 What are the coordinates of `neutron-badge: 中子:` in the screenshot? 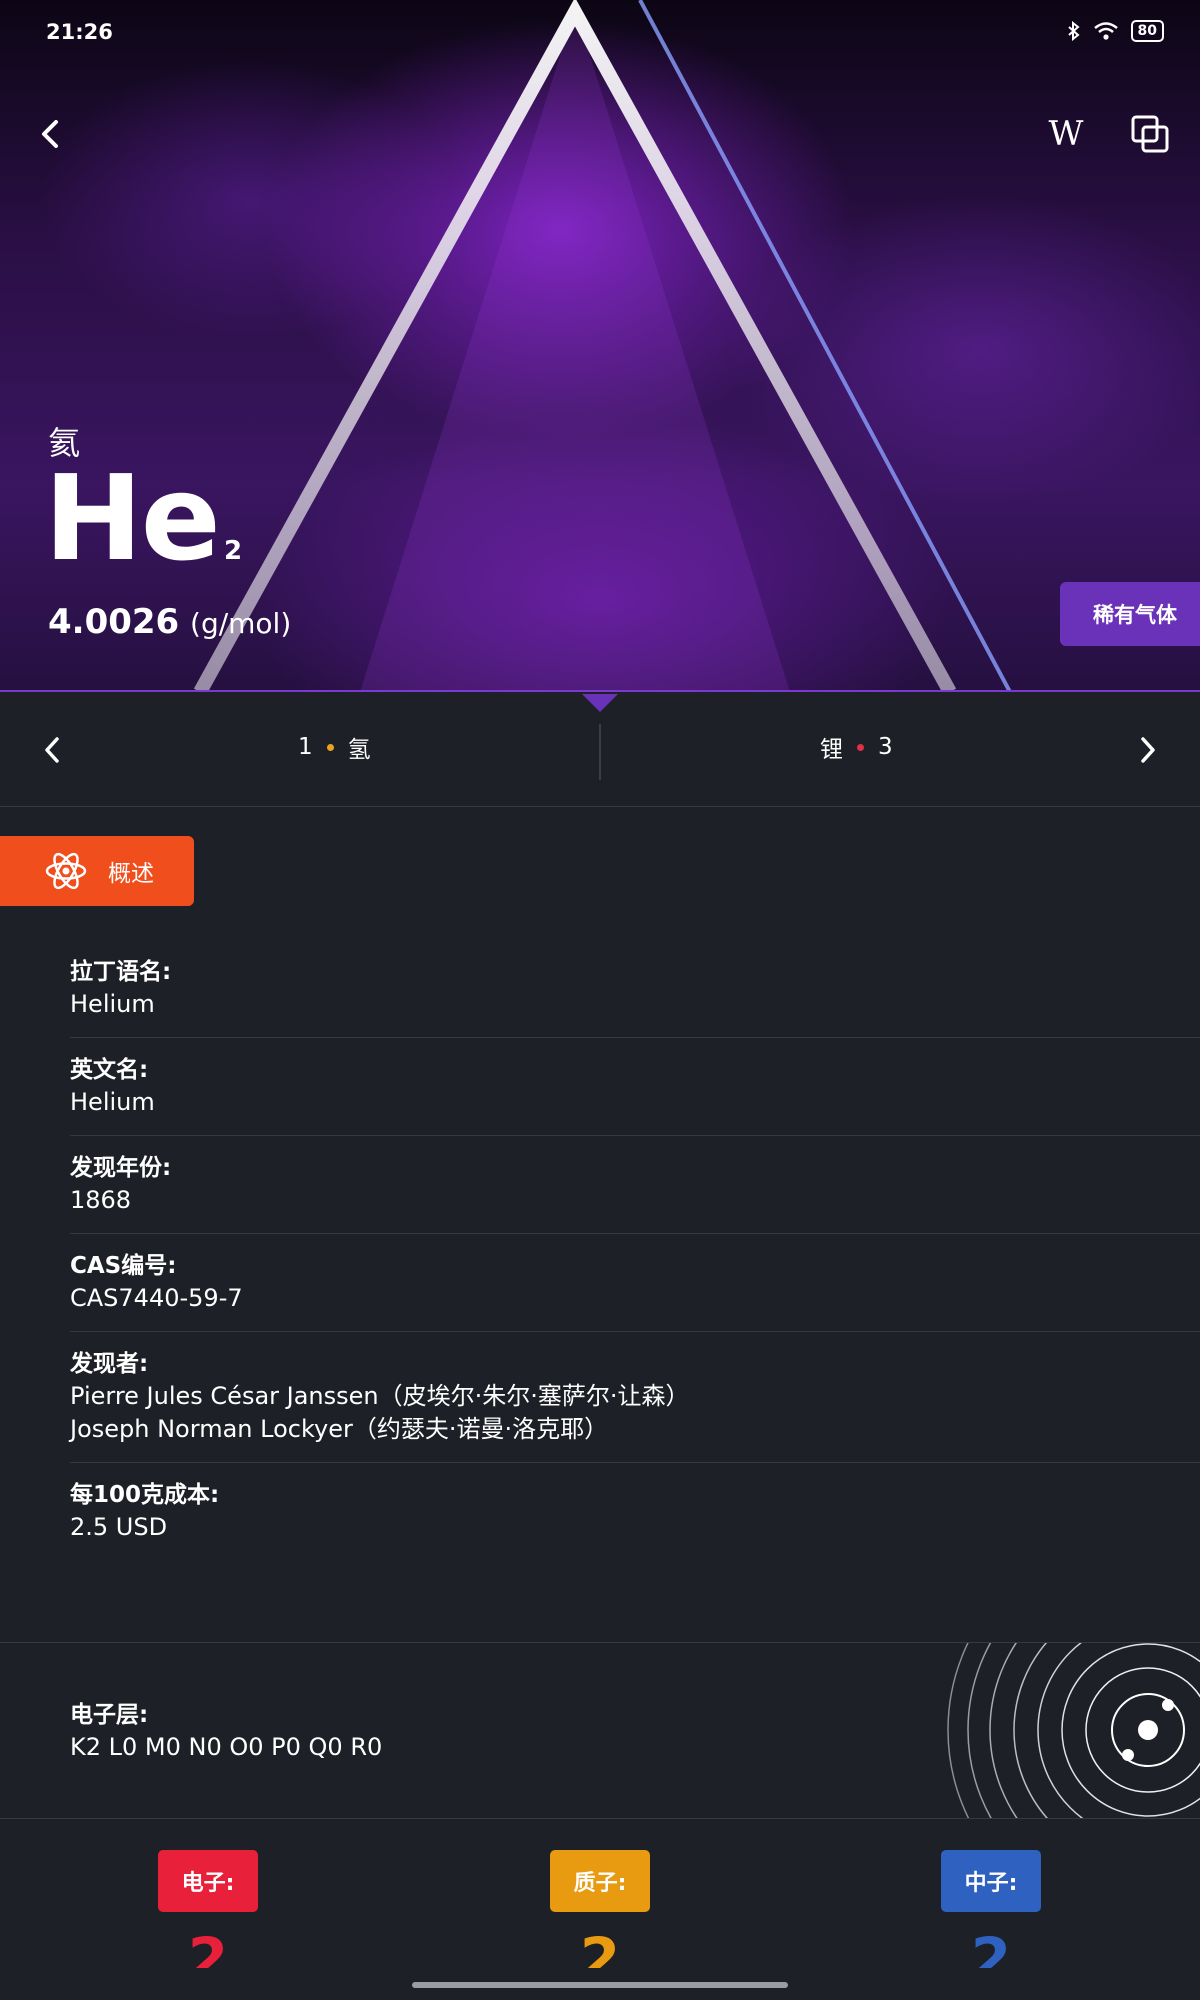 It's located at (991, 1881).